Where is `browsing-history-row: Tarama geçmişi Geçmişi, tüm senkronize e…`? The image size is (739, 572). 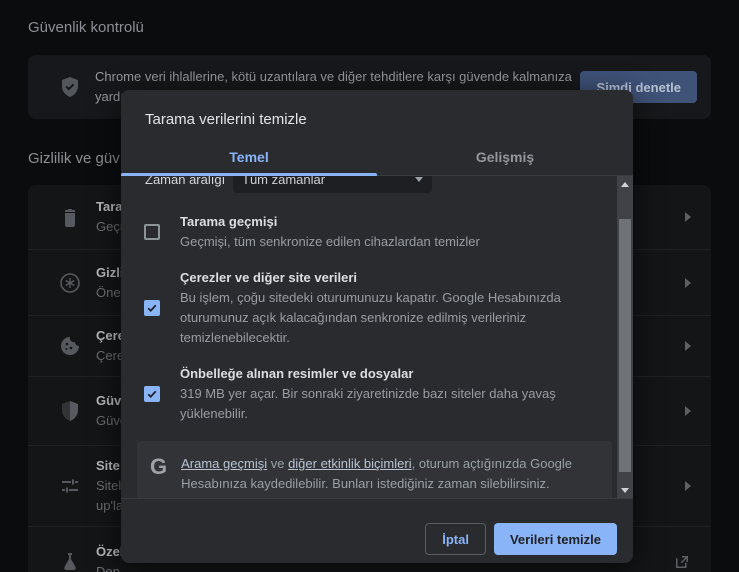 browsing-history-row: Tarama geçmişi Geçmişi, tüm senkronize e… is located at coordinates (369, 232).